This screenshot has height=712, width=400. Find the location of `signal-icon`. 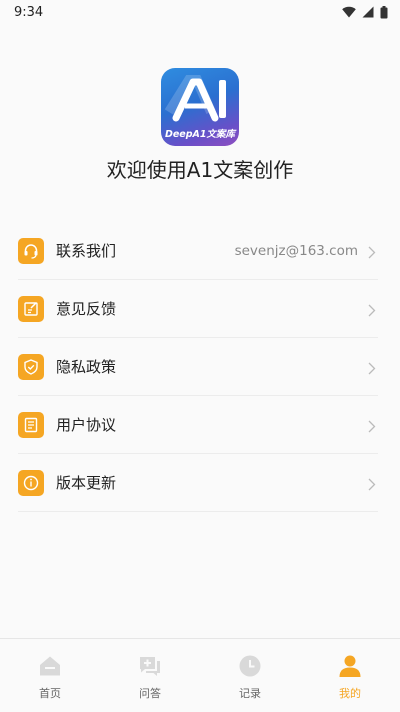

signal-icon is located at coordinates (368, 12).